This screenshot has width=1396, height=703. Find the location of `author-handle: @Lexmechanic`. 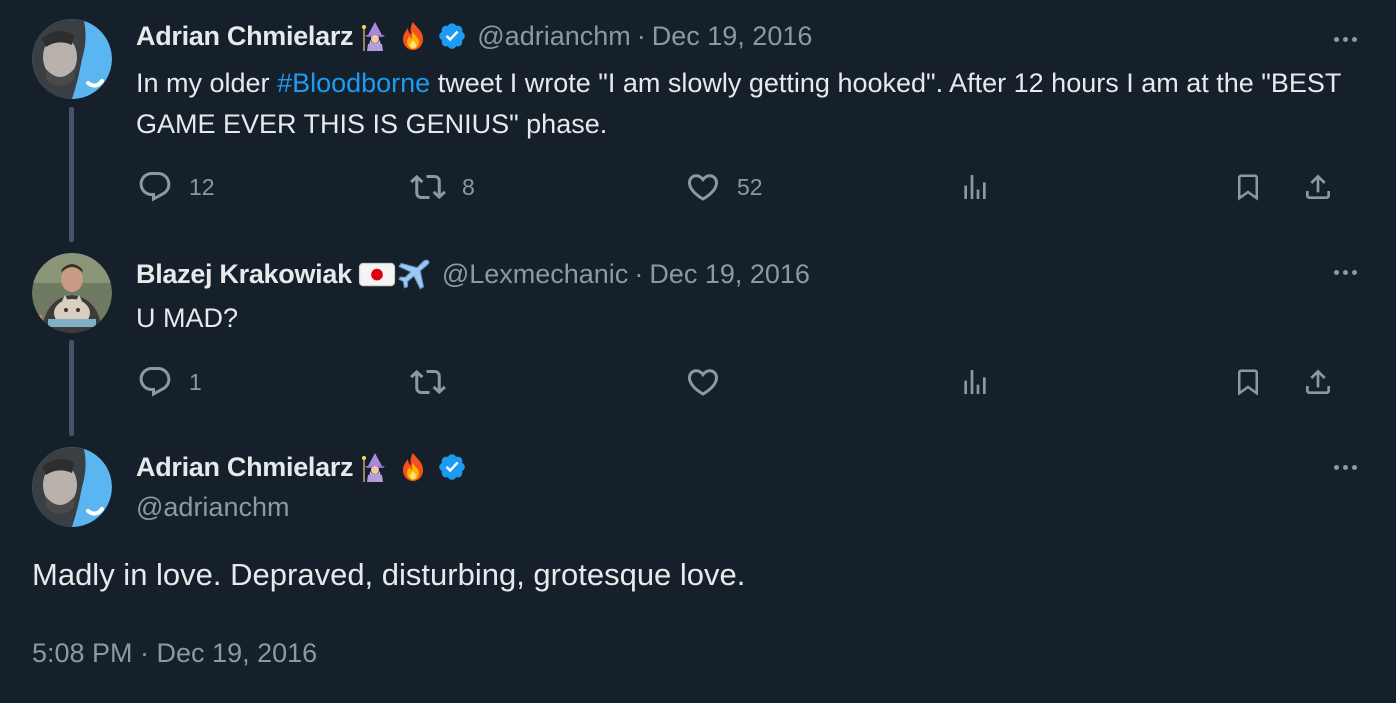

author-handle: @Lexmechanic is located at coordinates (535, 274).